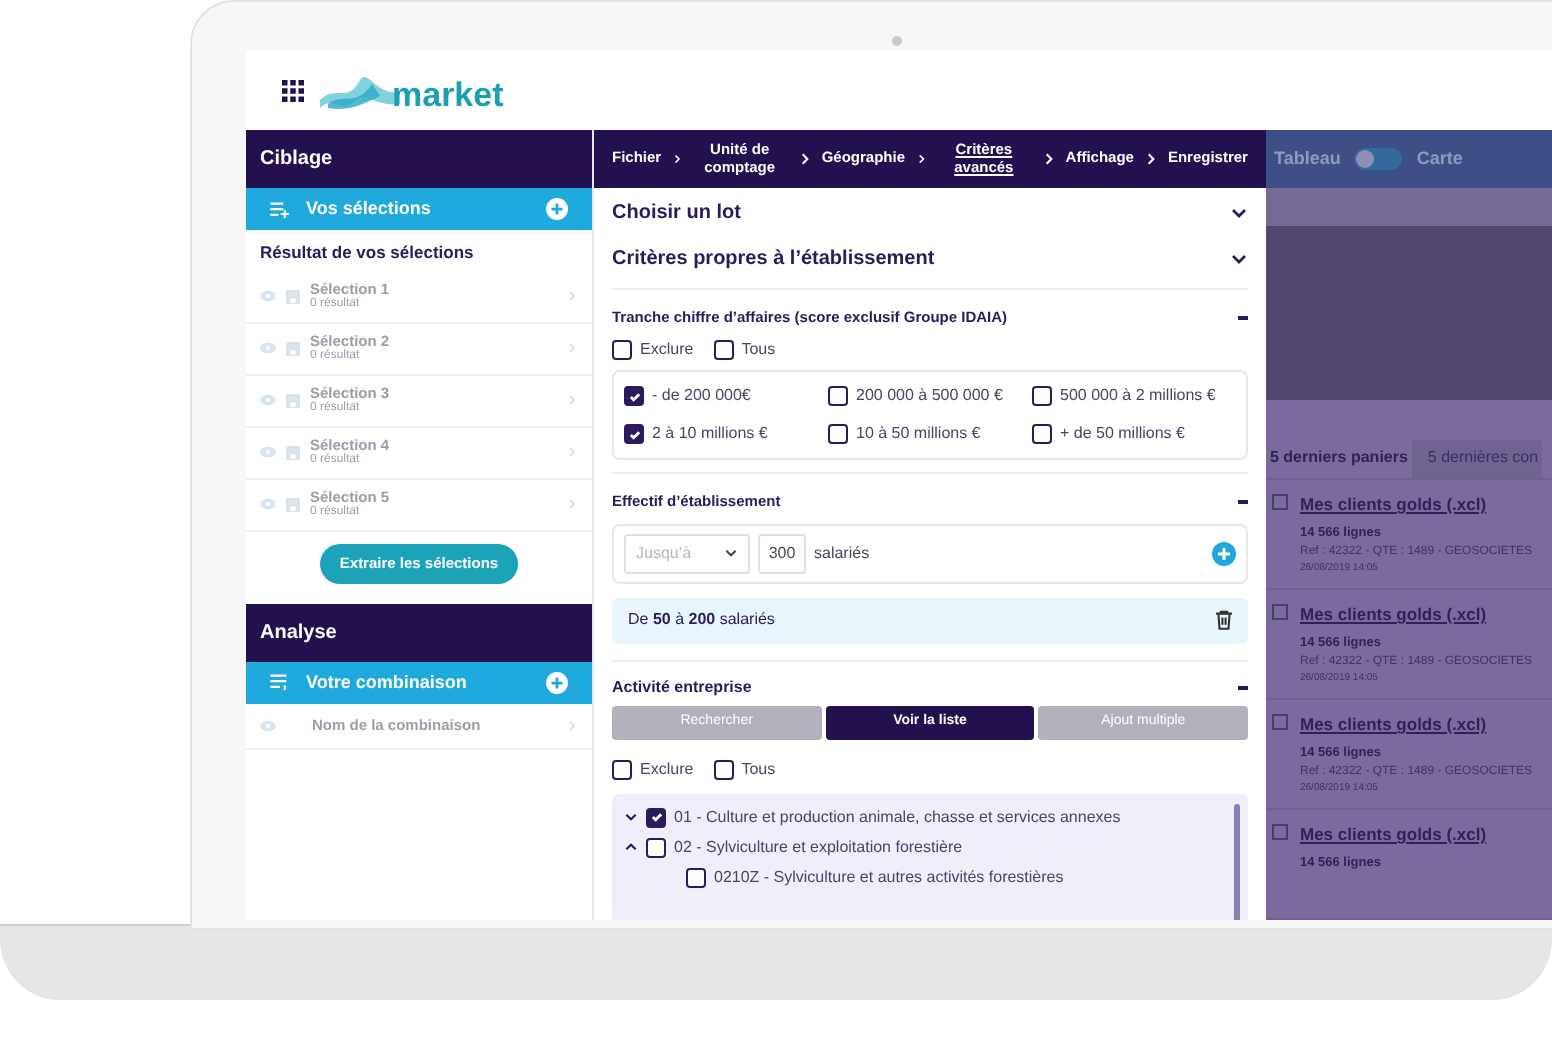 Image resolution: width=1552 pixels, height=1054 pixels. What do you see at coordinates (1378, 159) in the screenshot?
I see `view-switch` at bounding box center [1378, 159].